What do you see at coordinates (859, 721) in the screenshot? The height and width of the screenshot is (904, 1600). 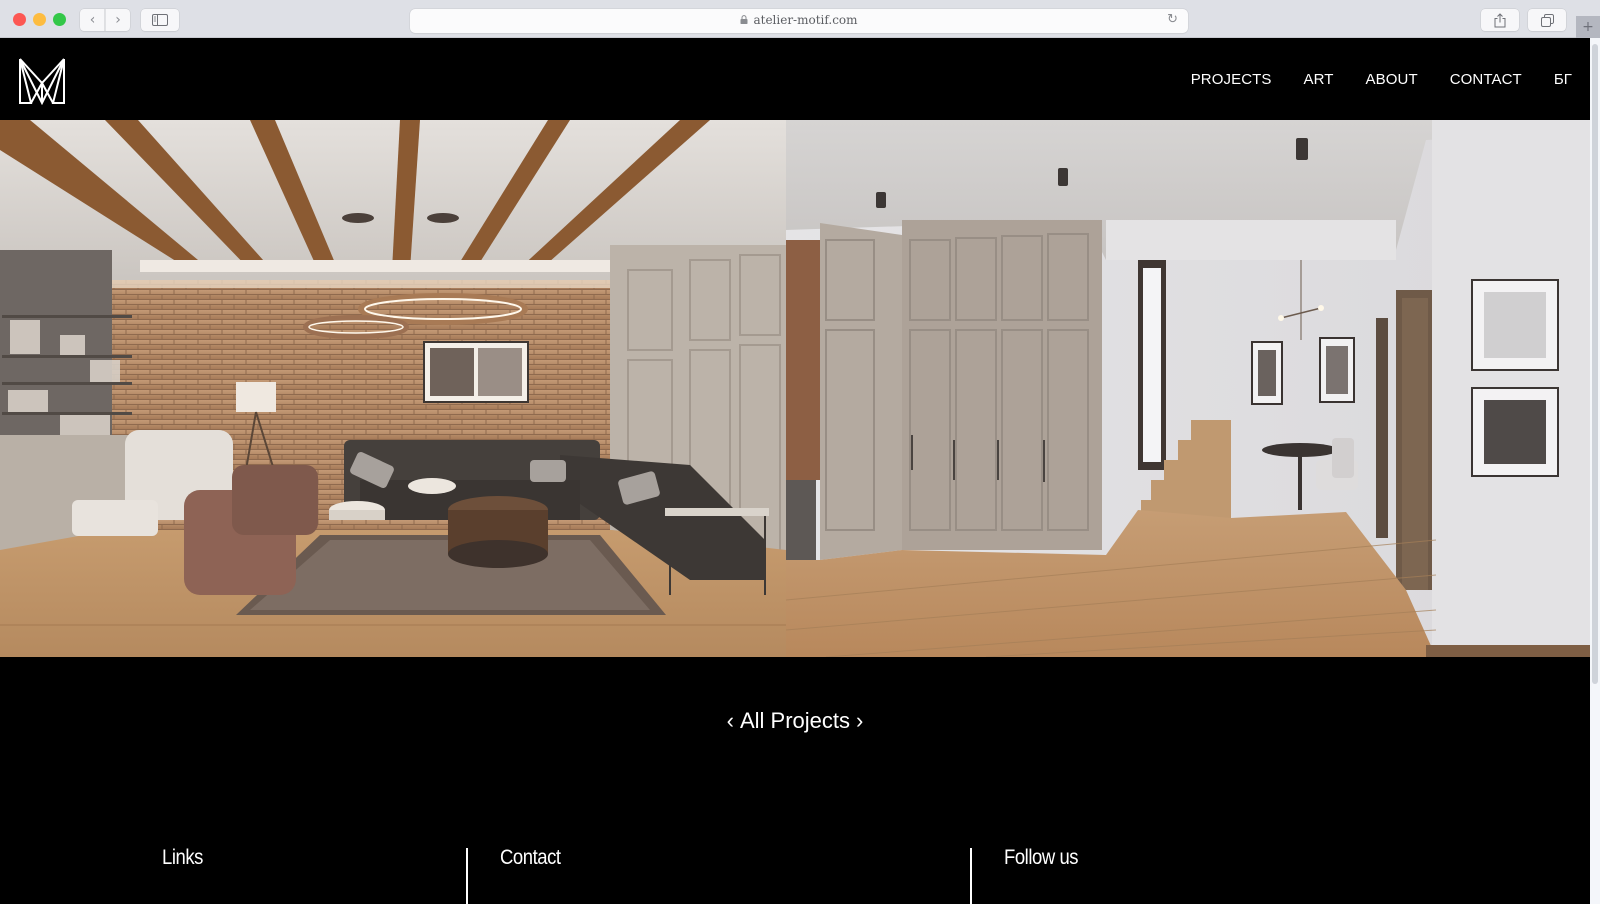 I see `next-project-button: ›` at bounding box center [859, 721].